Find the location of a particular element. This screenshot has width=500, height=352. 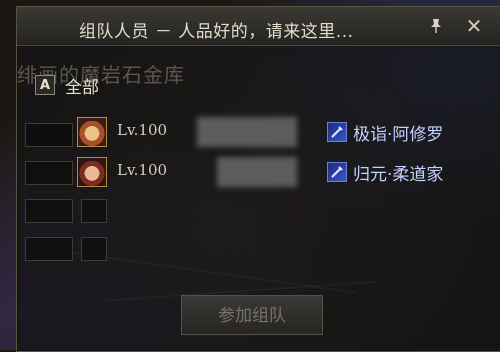

window-titlebar: 组队人员 － 人品好的，请来这里... ✕ is located at coordinates (258, 26).